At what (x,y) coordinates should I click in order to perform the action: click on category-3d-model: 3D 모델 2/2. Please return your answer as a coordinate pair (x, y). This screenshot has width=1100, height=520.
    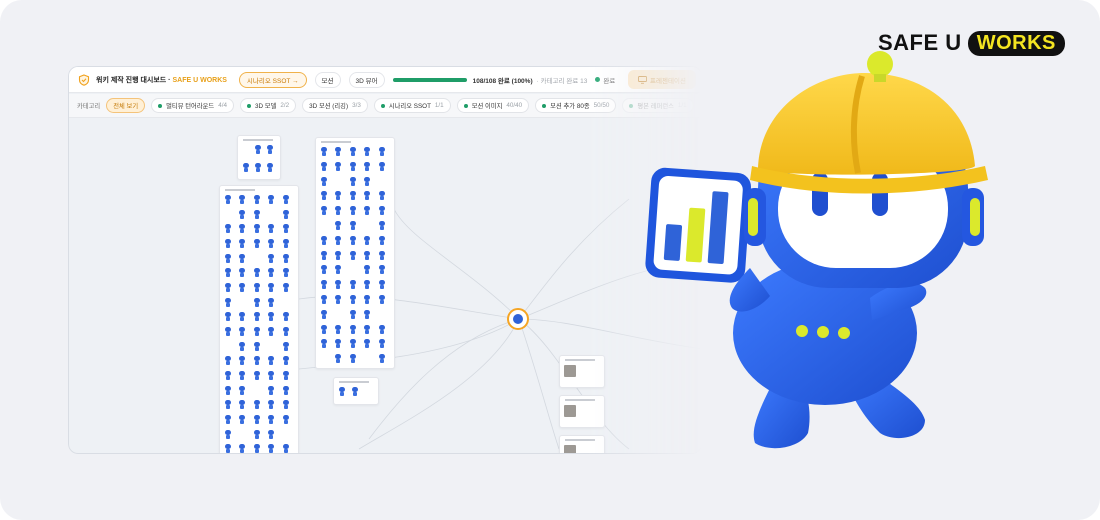
    Looking at the image, I should click on (268, 105).